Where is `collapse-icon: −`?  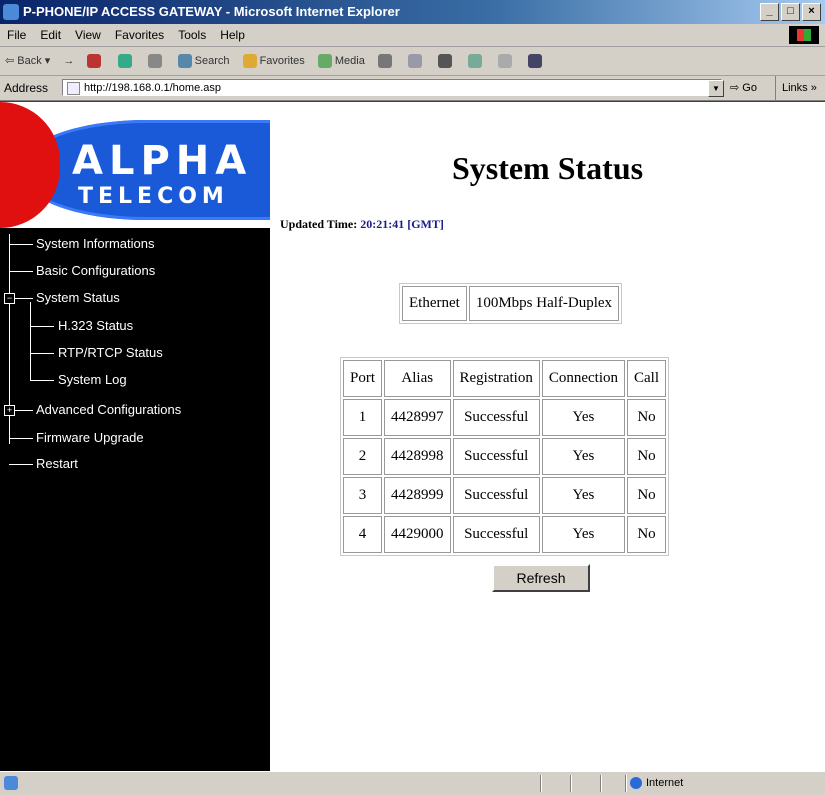
collapse-icon: − is located at coordinates (9, 298).